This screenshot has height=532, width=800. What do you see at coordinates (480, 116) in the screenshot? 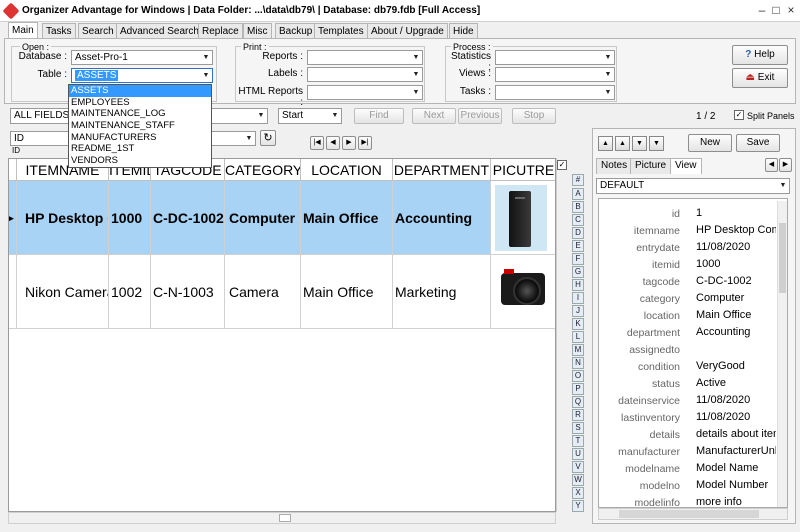
I see `previous-button: Previous` at bounding box center [480, 116].